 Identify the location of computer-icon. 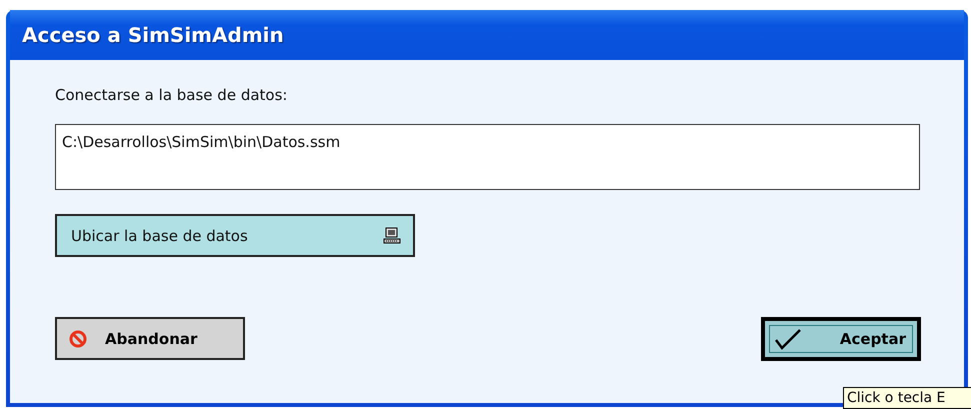
(392, 235).